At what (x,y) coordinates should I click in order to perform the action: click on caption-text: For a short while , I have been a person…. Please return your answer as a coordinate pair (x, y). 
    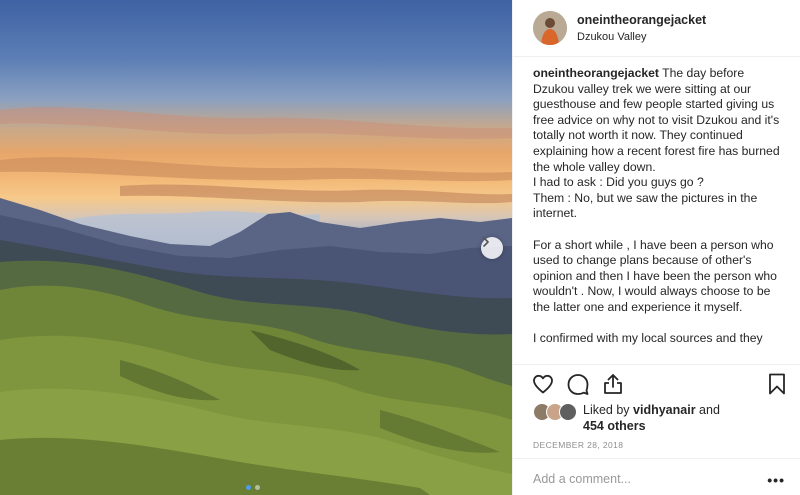
    Looking at the image, I should click on (655, 275).